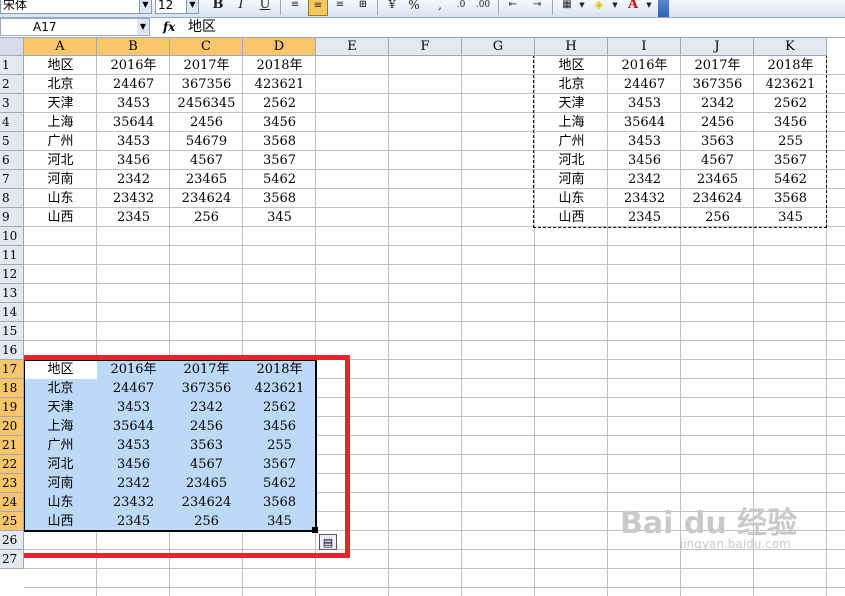  Describe the element at coordinates (12, 426) in the screenshot. I see `row-header-20: 20` at that location.